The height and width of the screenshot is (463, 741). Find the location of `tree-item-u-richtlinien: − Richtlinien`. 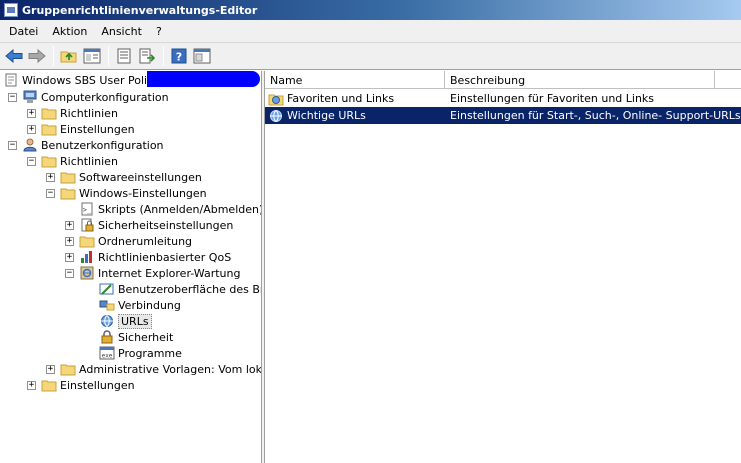

tree-item-u-richtlinien: − Richtlinien is located at coordinates (72, 161).